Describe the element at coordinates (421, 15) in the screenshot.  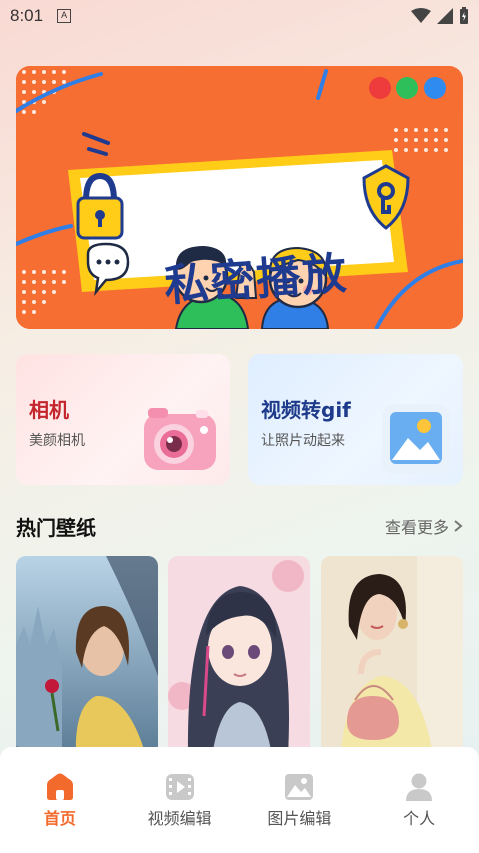
I see `wifi-icon` at that location.